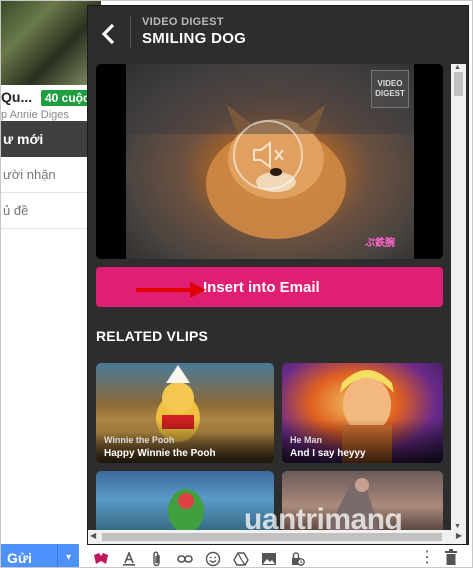 The image size is (473, 568). Describe the element at coordinates (451, 557) in the screenshot. I see `trash-icon` at that location.